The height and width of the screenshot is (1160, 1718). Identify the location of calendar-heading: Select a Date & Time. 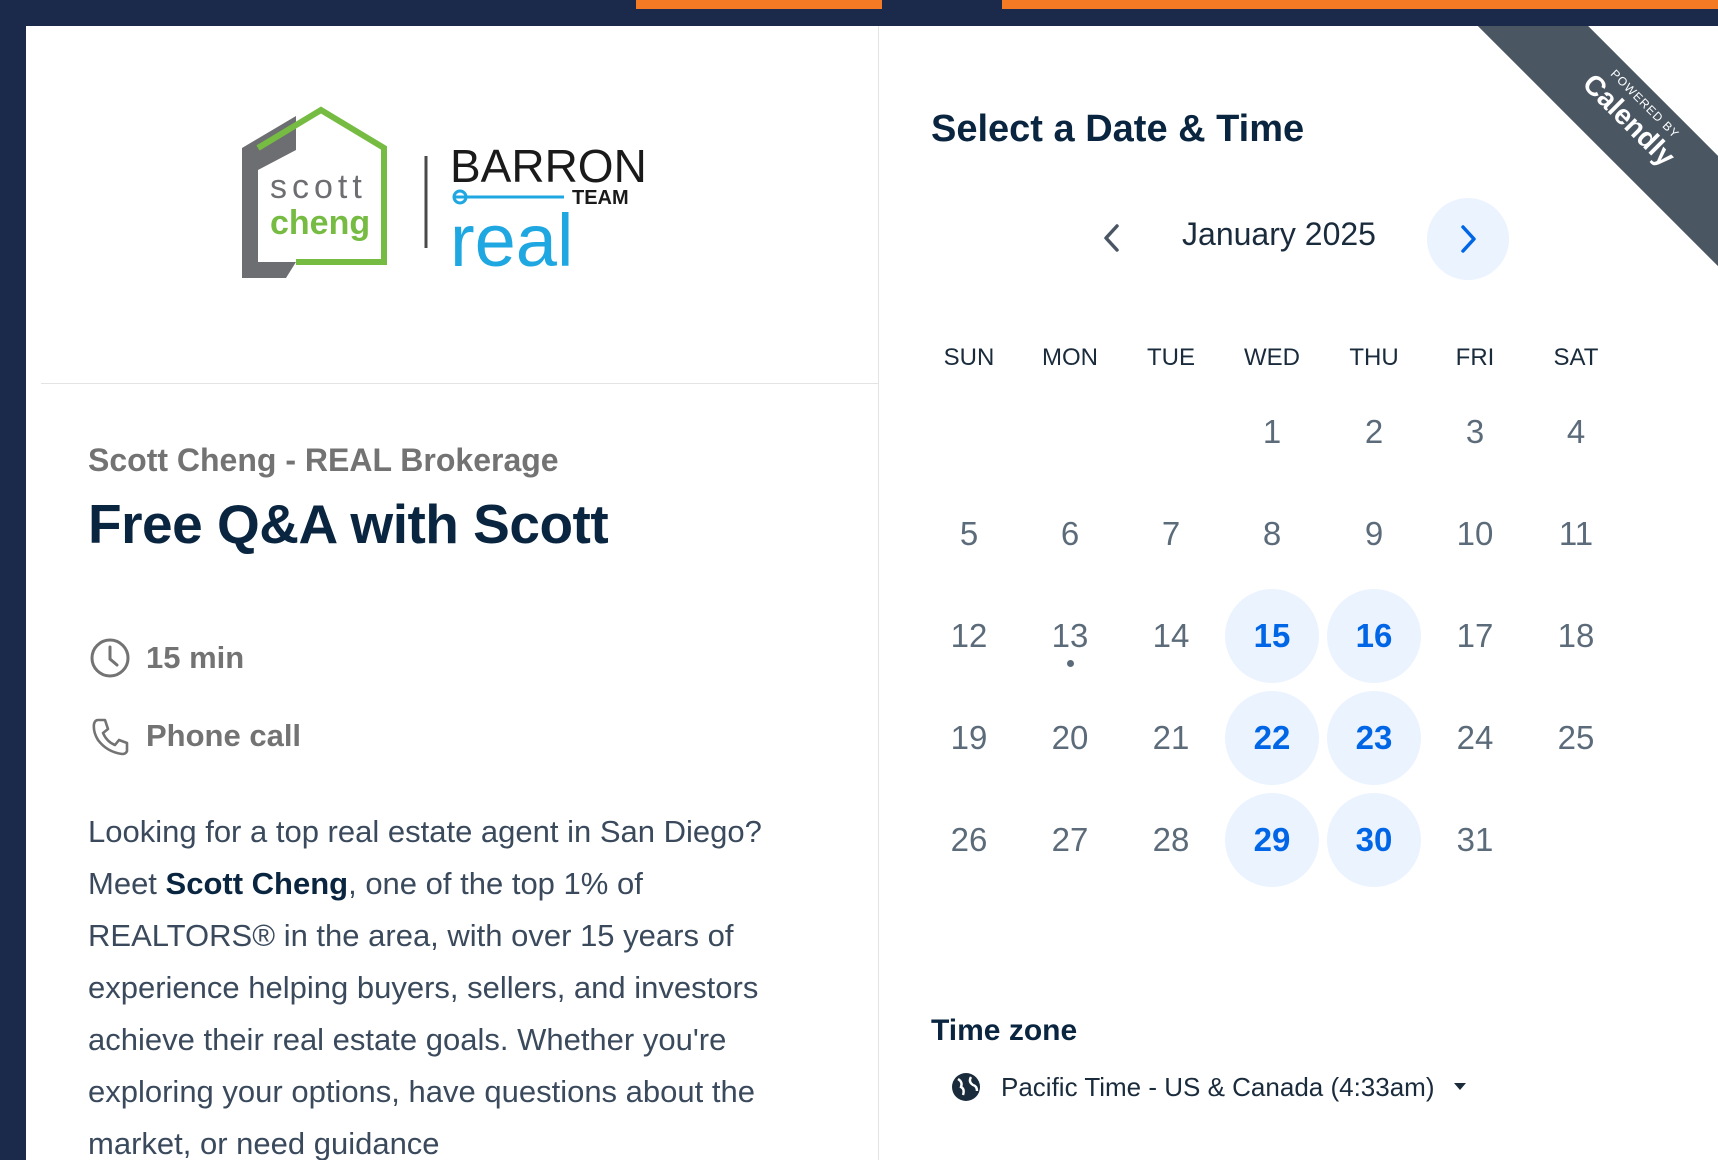
(1118, 129).